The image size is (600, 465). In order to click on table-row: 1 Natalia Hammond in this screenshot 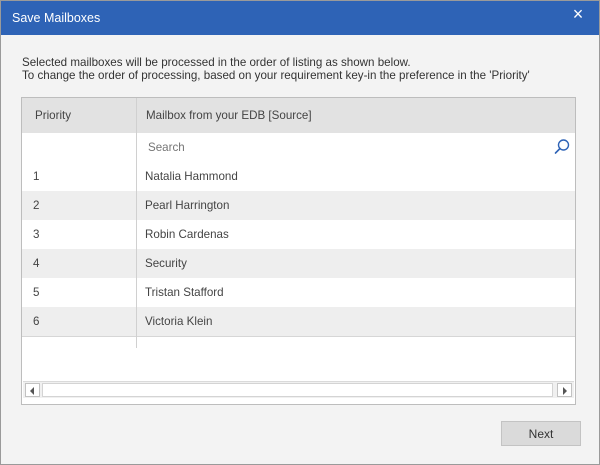, I will do `click(298, 177)`.